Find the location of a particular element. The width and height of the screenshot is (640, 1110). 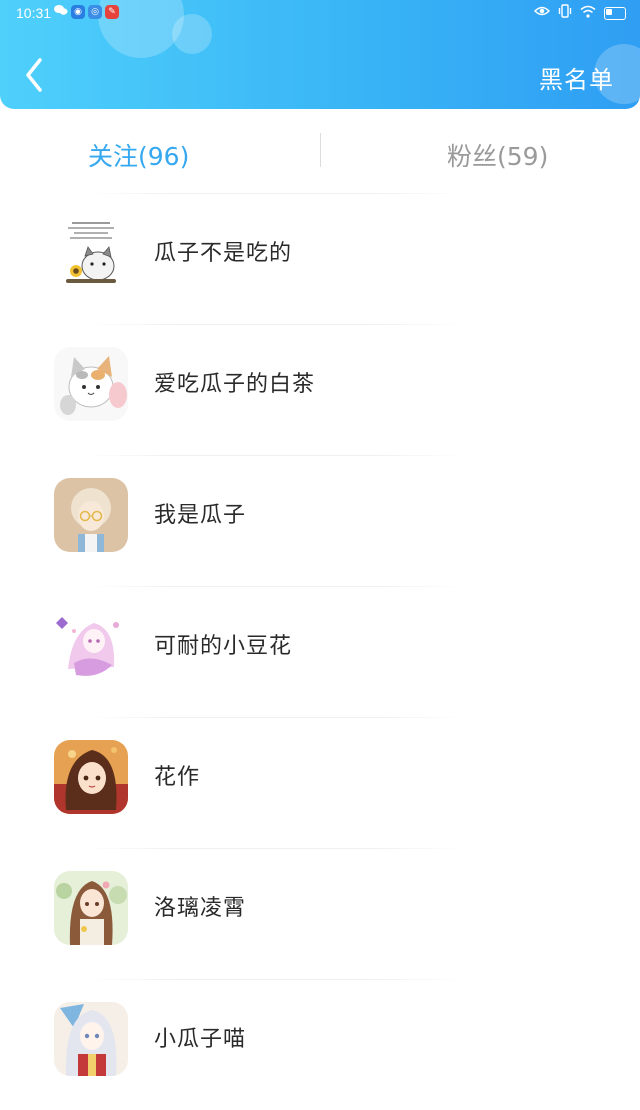

back-button is located at coordinates (36, 76).